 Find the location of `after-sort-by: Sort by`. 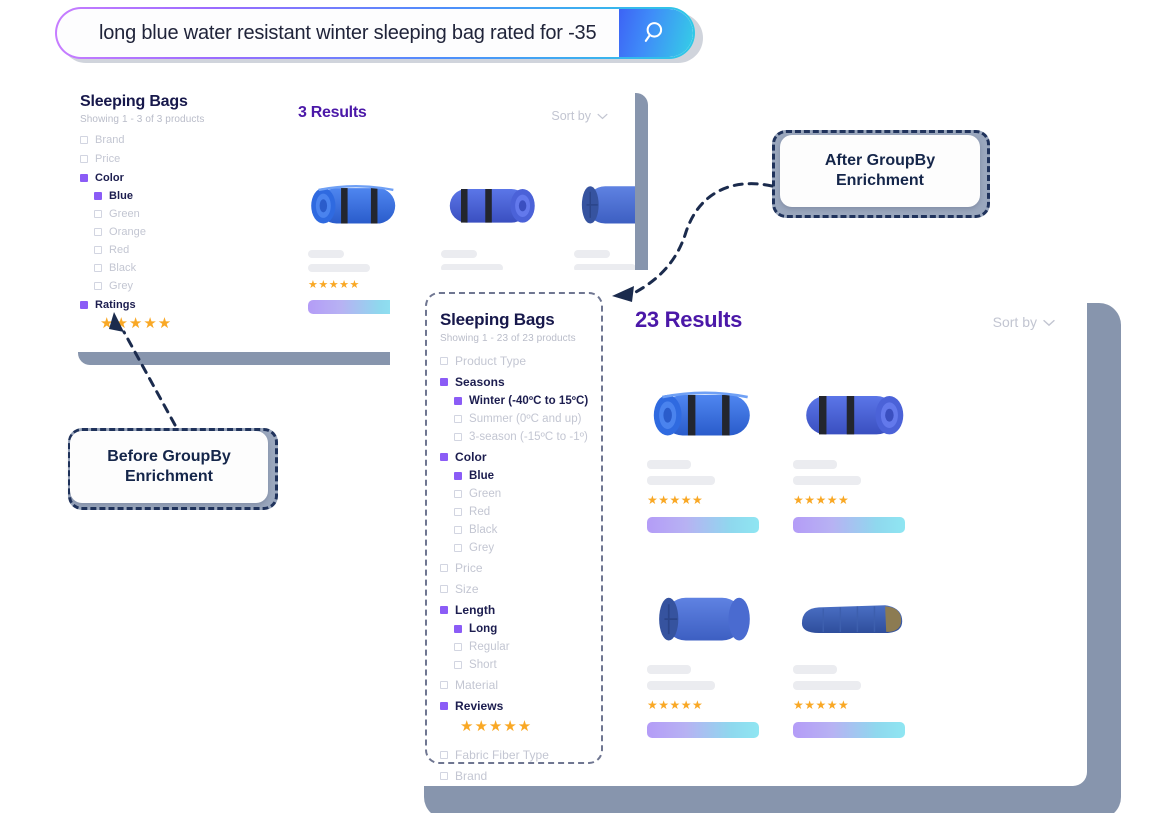

after-sort-by: Sort by is located at coordinates (1024, 322).